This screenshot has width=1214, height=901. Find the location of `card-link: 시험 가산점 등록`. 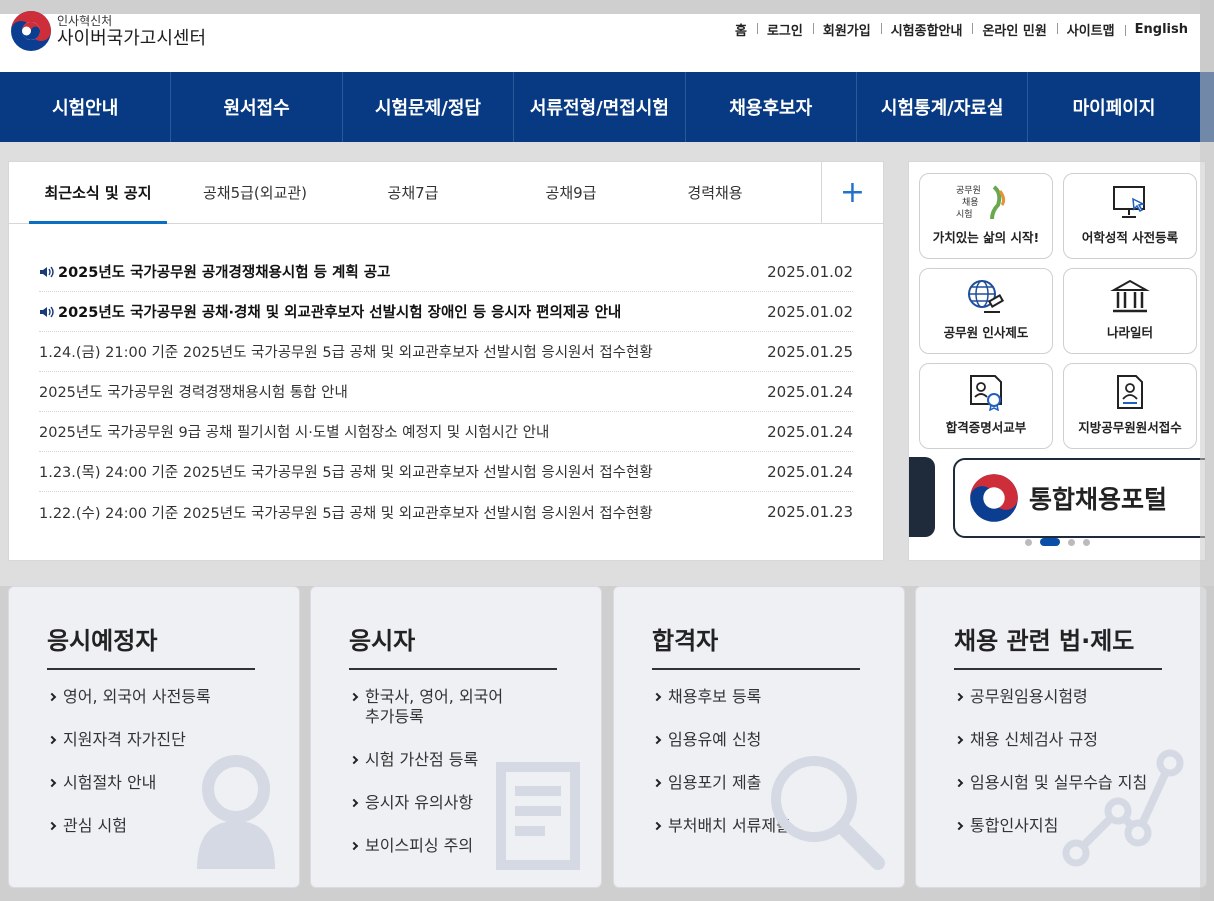

card-link: 시험 가산점 등록 is located at coordinates (426, 760).